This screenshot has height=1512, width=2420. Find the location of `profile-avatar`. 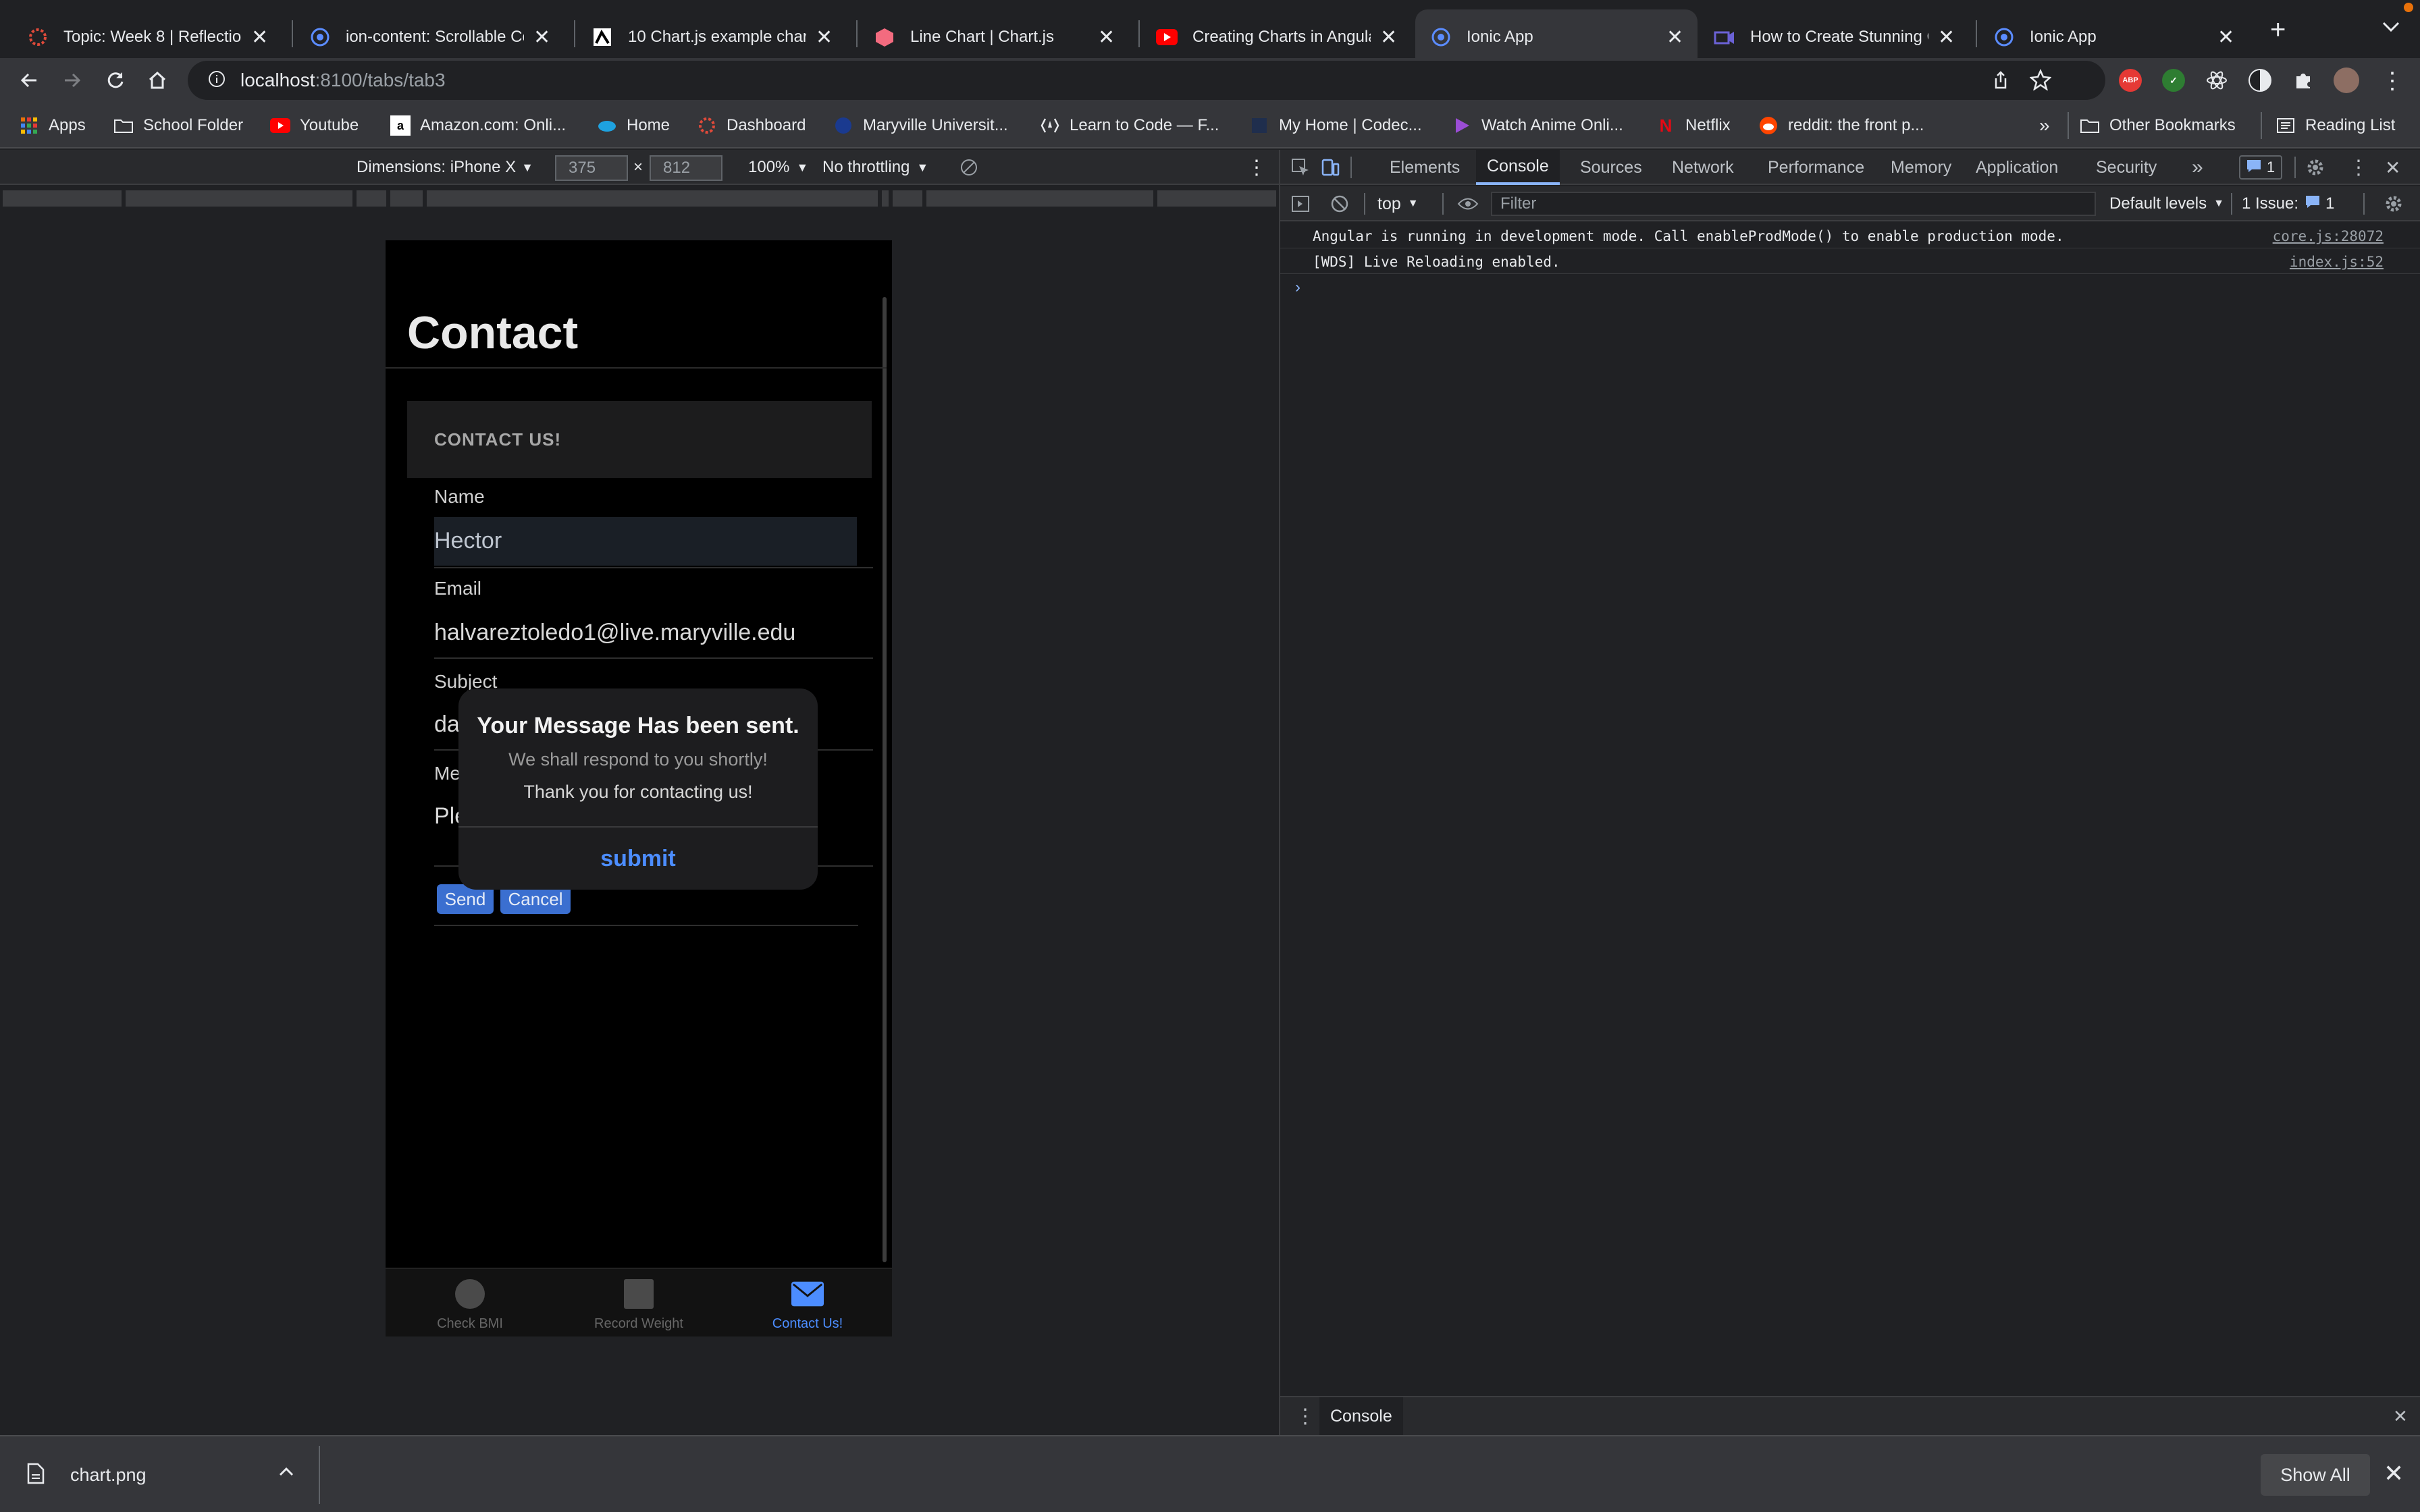

profile-avatar is located at coordinates (2346, 80).